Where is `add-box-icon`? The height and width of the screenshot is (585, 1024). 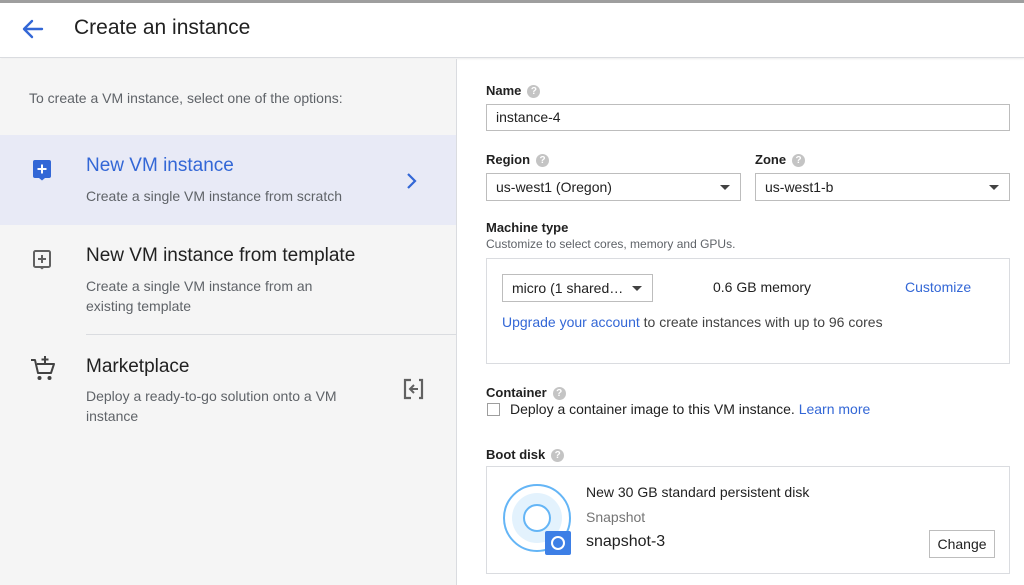
add-box-icon is located at coordinates (42, 170).